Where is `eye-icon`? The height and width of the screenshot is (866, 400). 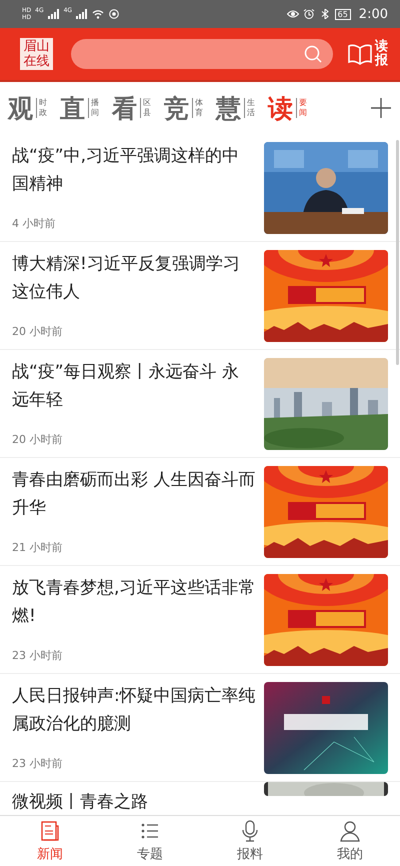 eye-icon is located at coordinates (292, 14).